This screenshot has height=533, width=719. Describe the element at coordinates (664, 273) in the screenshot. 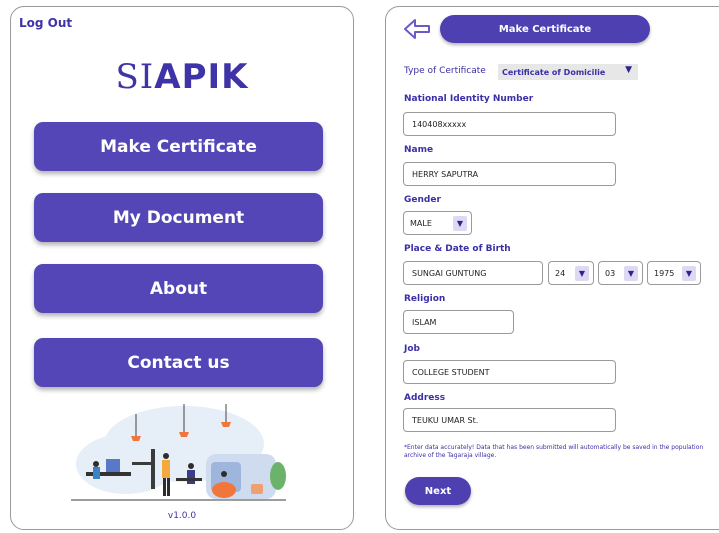

I see `birth-year-value: 1975` at that location.